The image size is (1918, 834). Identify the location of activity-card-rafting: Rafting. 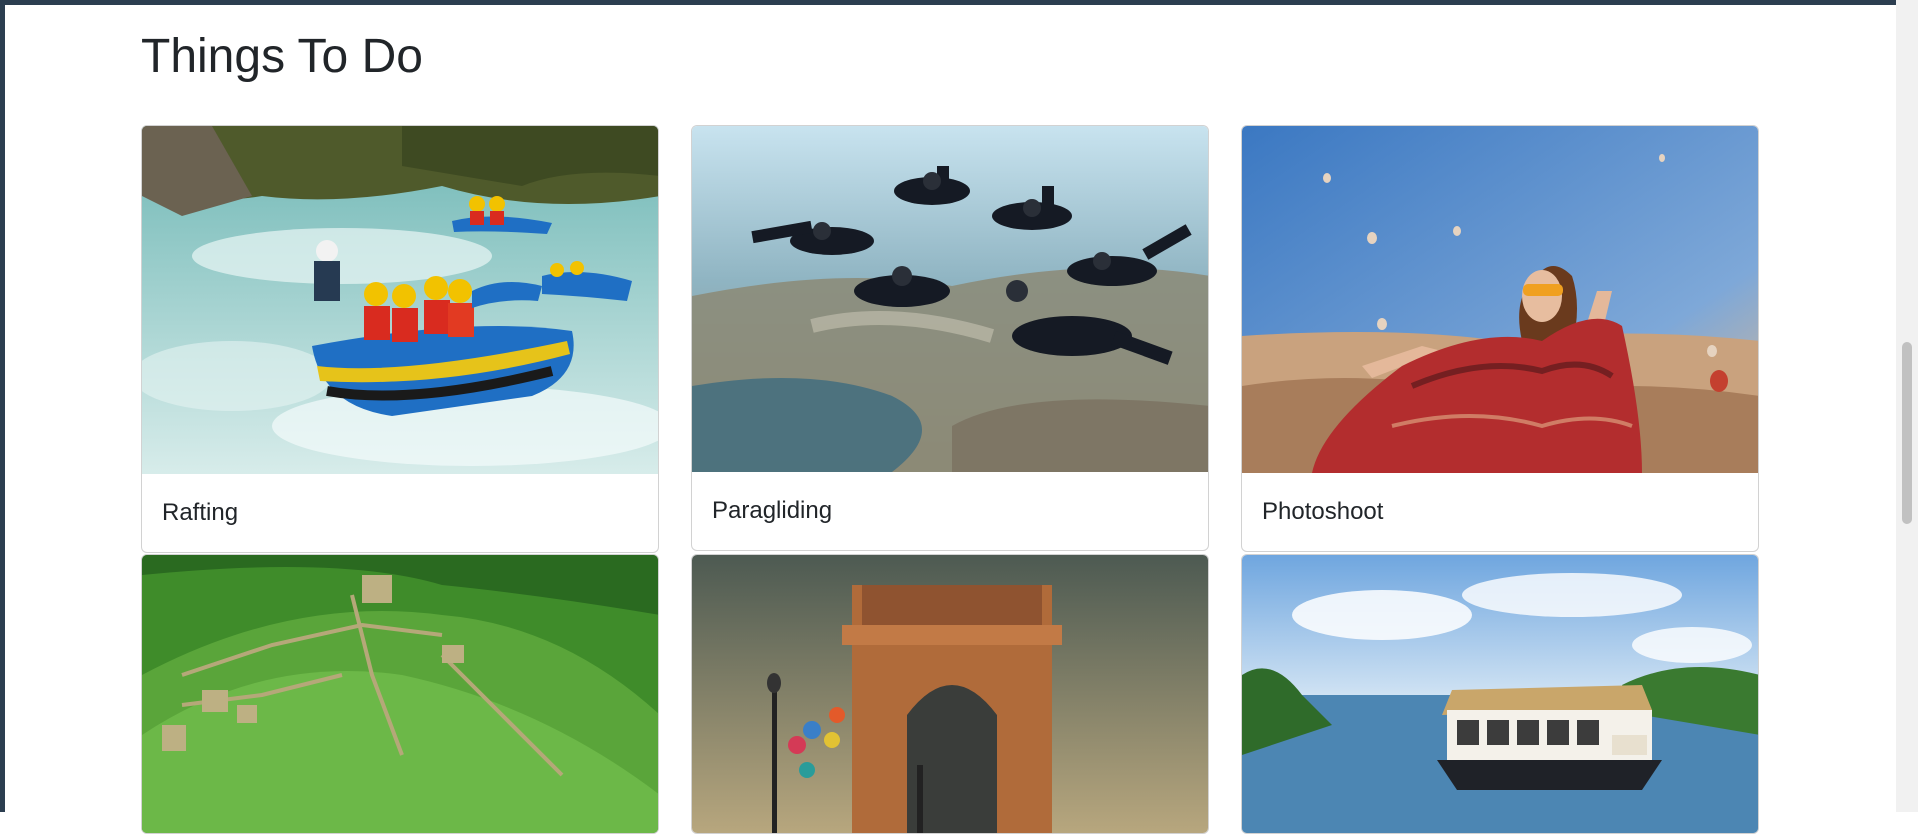
(400, 339).